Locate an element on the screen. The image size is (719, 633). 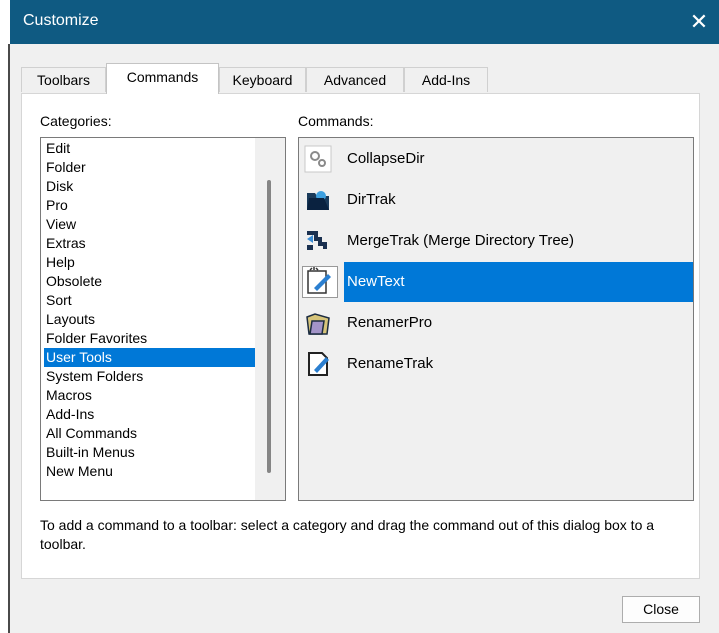
edge-stripe is located at coordinates (9, 338).